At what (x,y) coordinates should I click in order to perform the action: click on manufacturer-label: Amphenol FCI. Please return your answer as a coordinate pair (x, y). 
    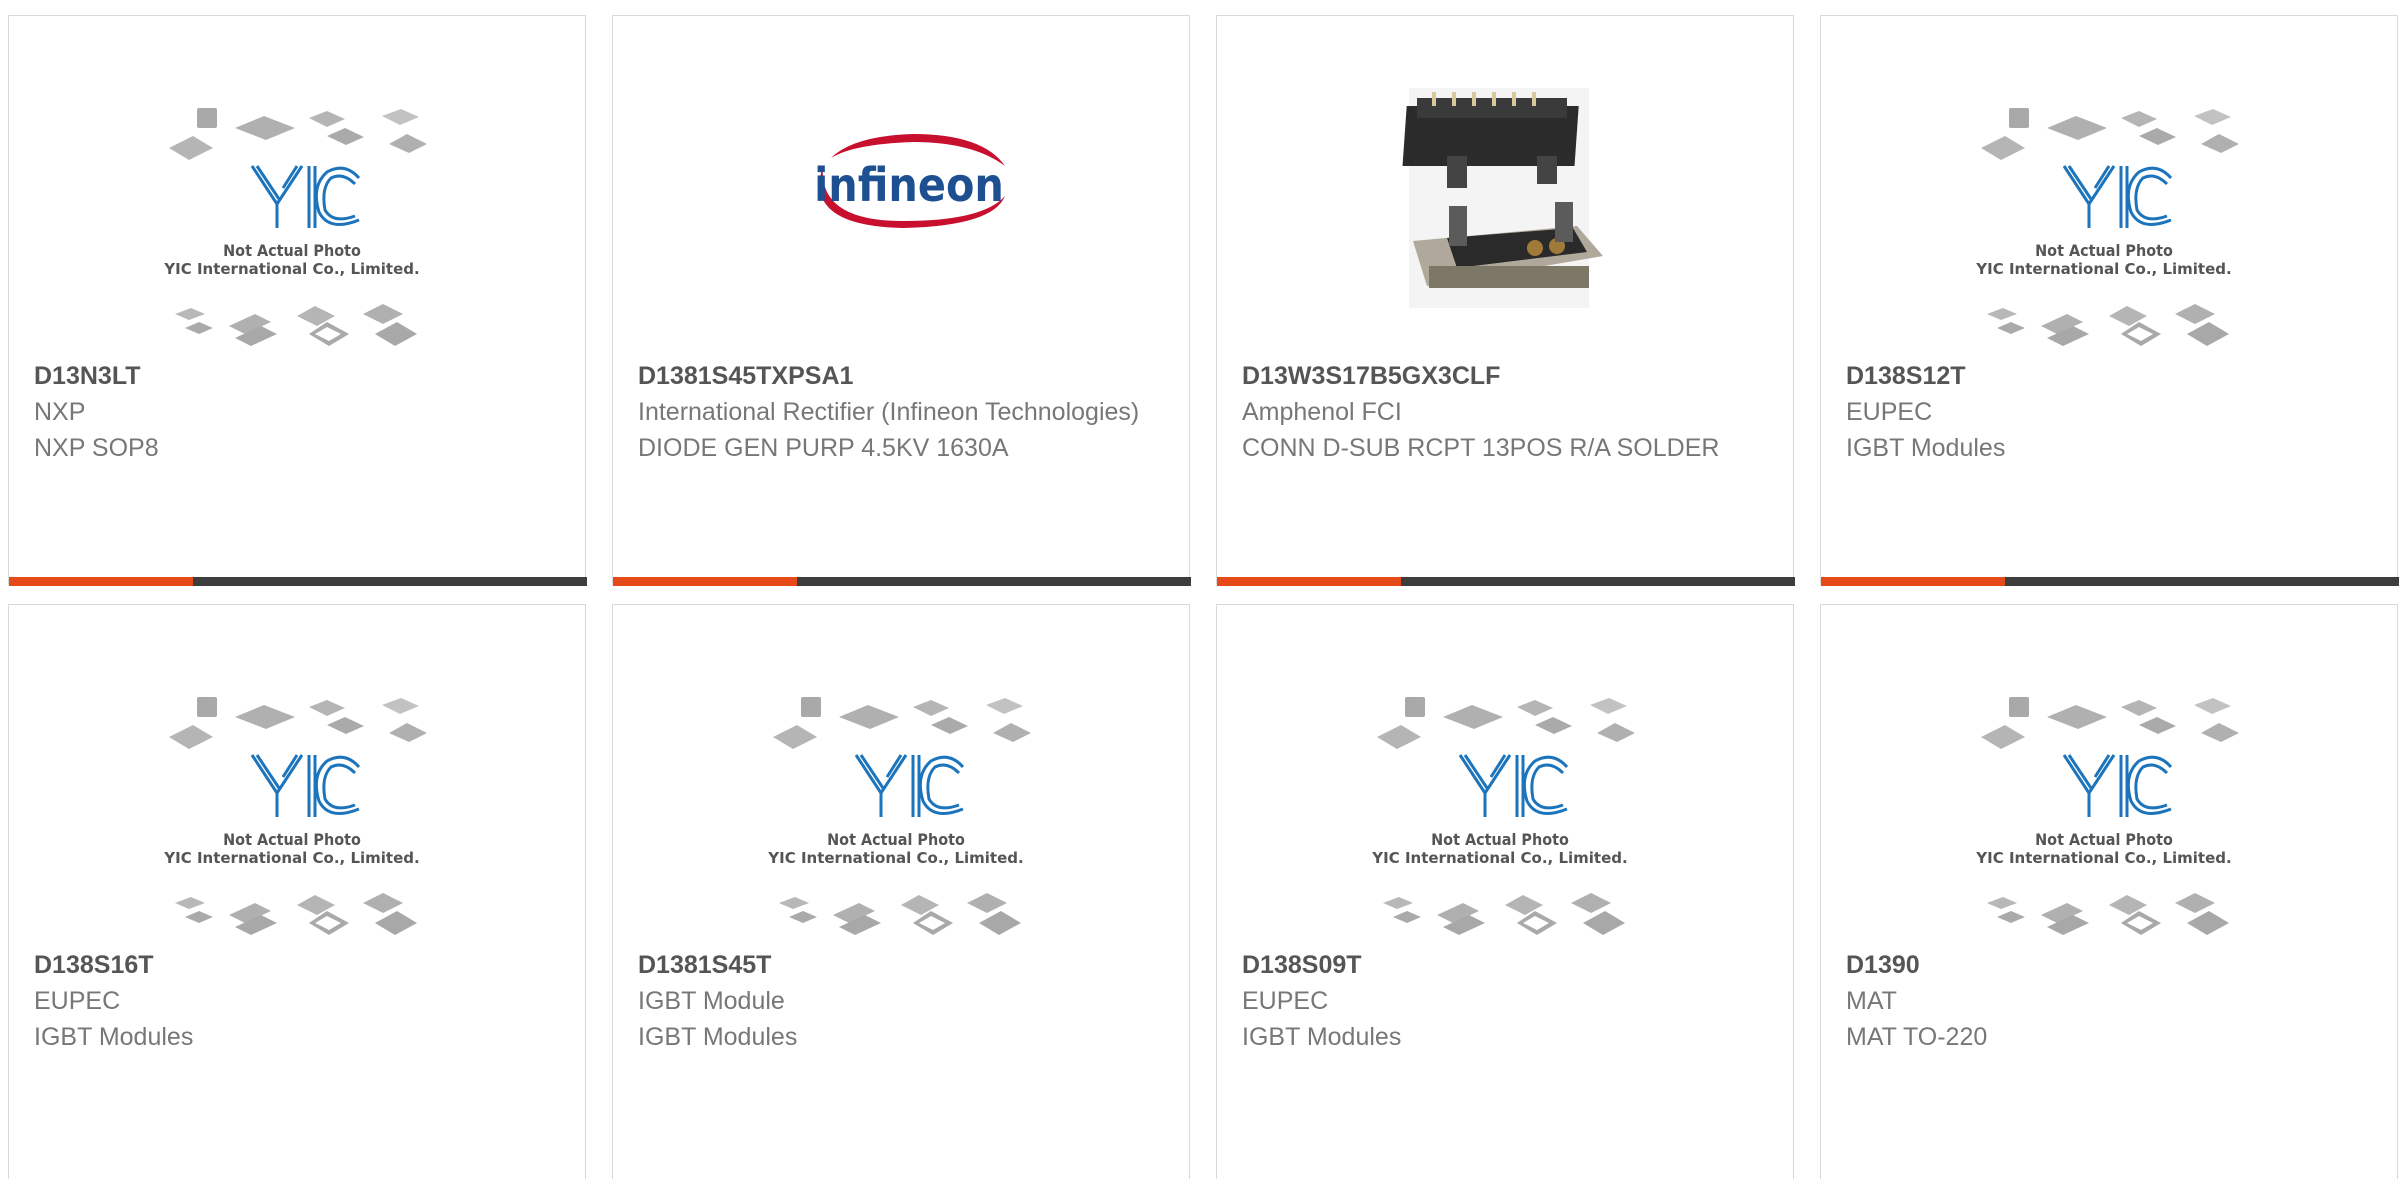
    Looking at the image, I should click on (1322, 412).